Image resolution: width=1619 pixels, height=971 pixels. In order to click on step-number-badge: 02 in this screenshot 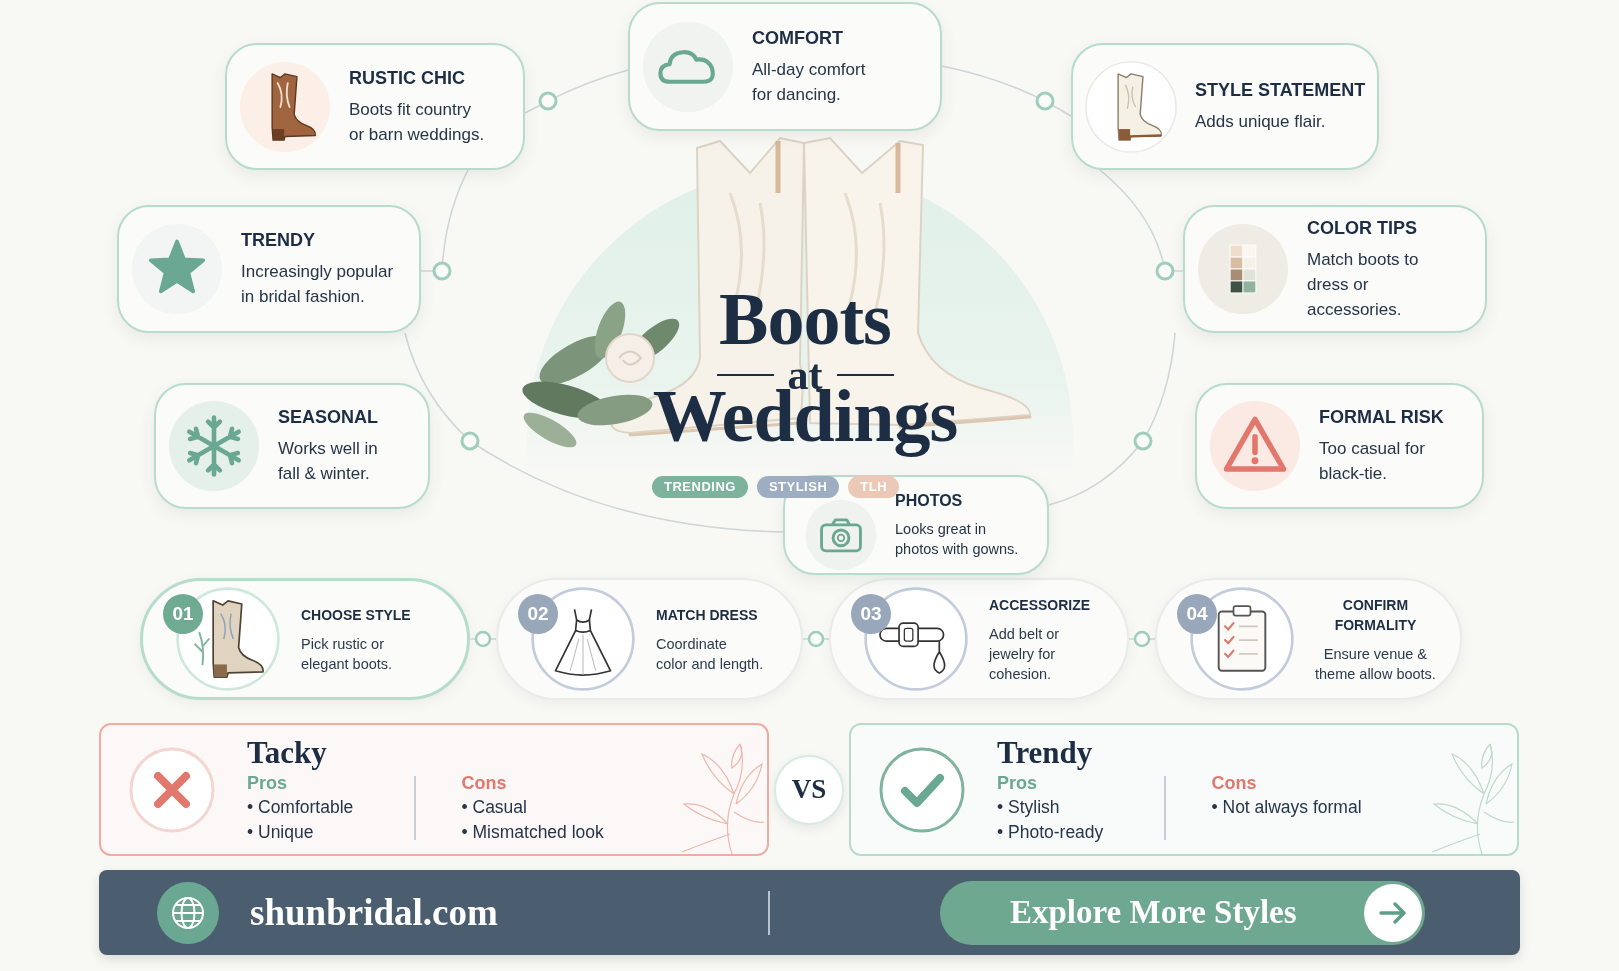, I will do `click(538, 614)`.